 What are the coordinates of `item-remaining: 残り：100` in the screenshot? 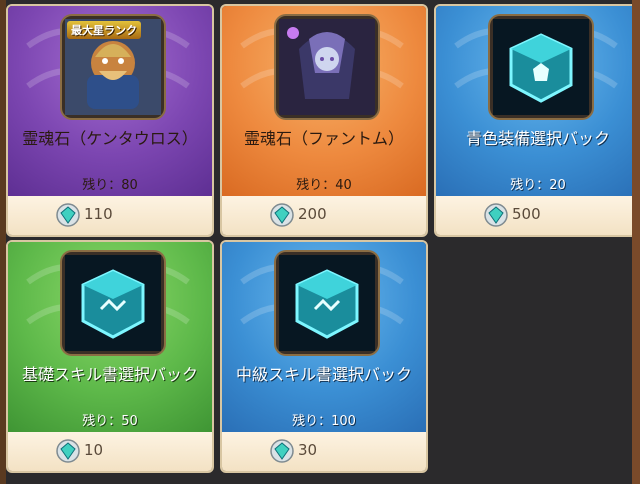 It's located at (324, 421).